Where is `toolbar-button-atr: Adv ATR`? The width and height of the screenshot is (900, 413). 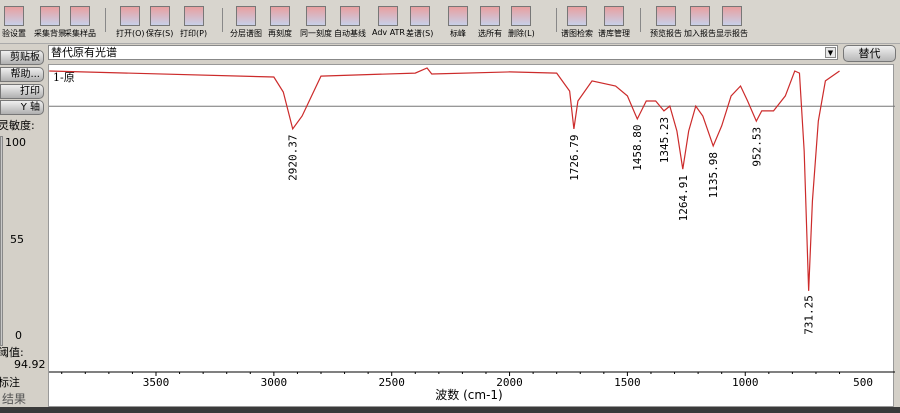
toolbar-button-atr: Adv ATR is located at coordinates (388, 21).